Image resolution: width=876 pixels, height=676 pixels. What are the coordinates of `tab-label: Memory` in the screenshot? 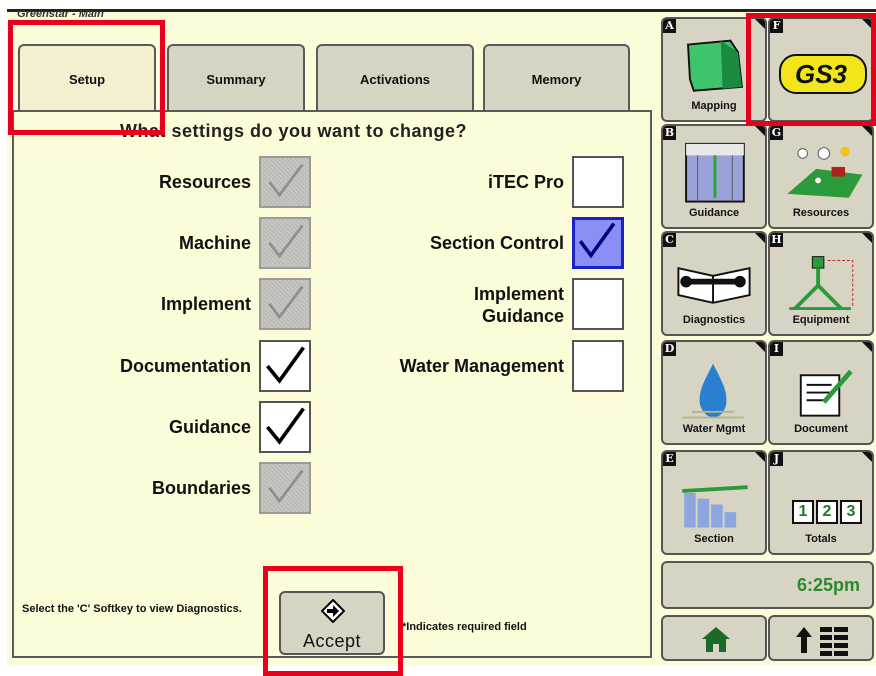 It's located at (556, 79).